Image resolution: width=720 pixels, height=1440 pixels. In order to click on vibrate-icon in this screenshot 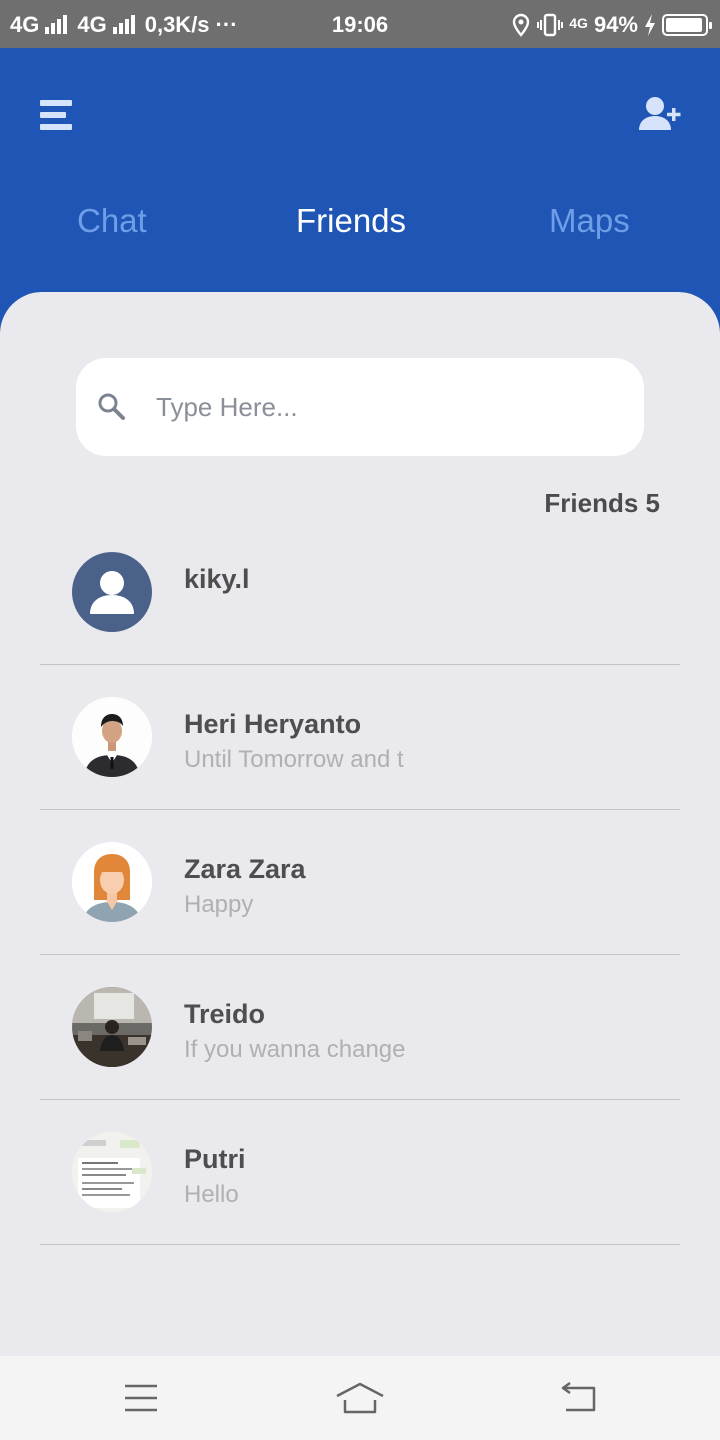, I will do `click(550, 25)`.